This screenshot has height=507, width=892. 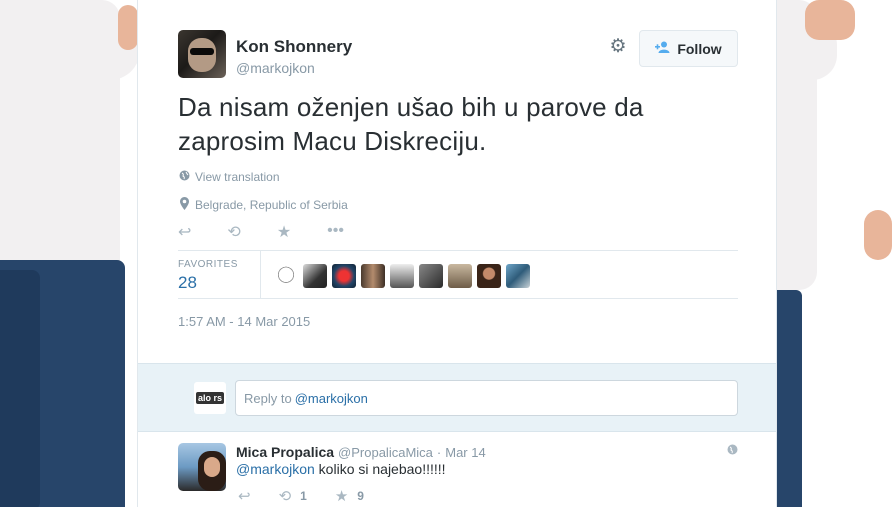 I want to click on tweet-timestamp: 1:57 AM - 14 Mar 2015, so click(x=244, y=321).